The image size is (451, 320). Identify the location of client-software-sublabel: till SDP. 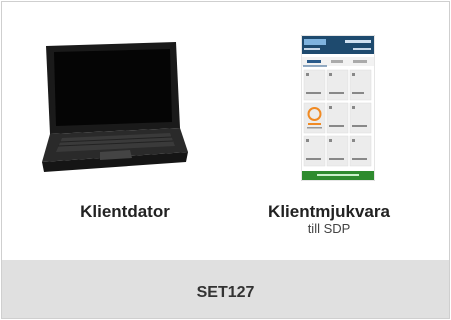
(329, 228).